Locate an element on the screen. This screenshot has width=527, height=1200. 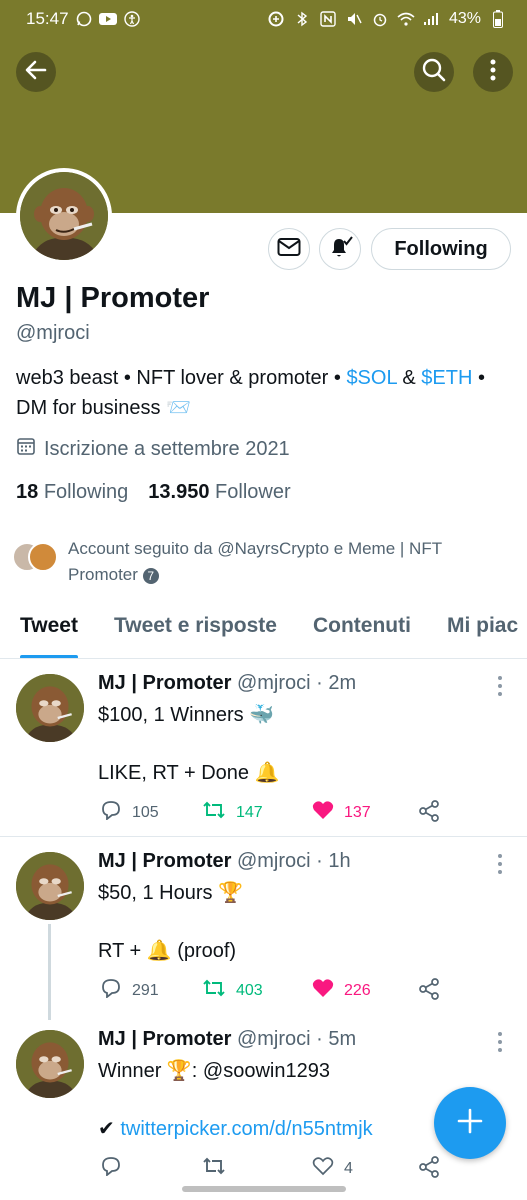
reply-button: 105 is located at coordinates (129, 812).